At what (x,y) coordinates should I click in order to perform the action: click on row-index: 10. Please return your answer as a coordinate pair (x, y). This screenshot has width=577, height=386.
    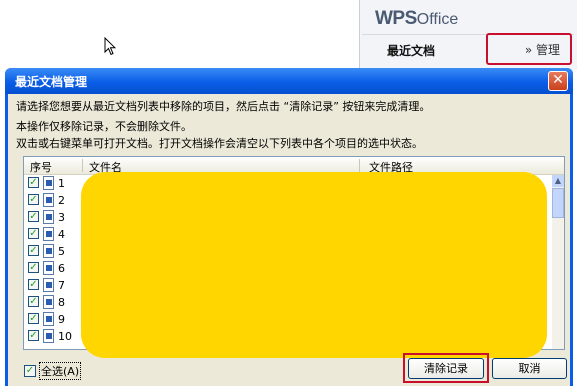
    Looking at the image, I should click on (65, 336).